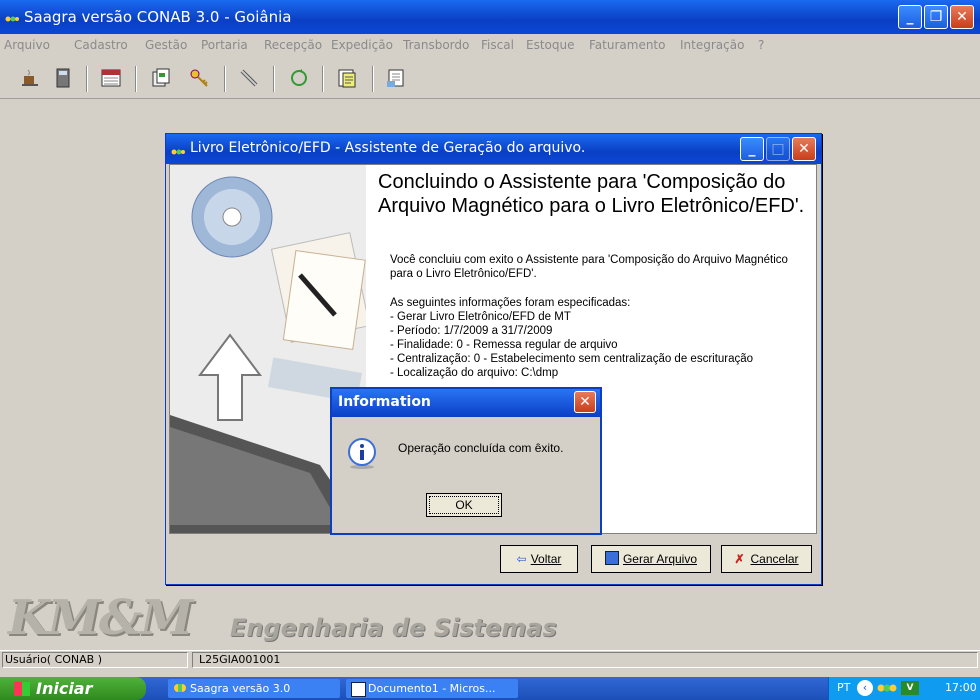  I want to click on ok-button: OK, so click(464, 505).